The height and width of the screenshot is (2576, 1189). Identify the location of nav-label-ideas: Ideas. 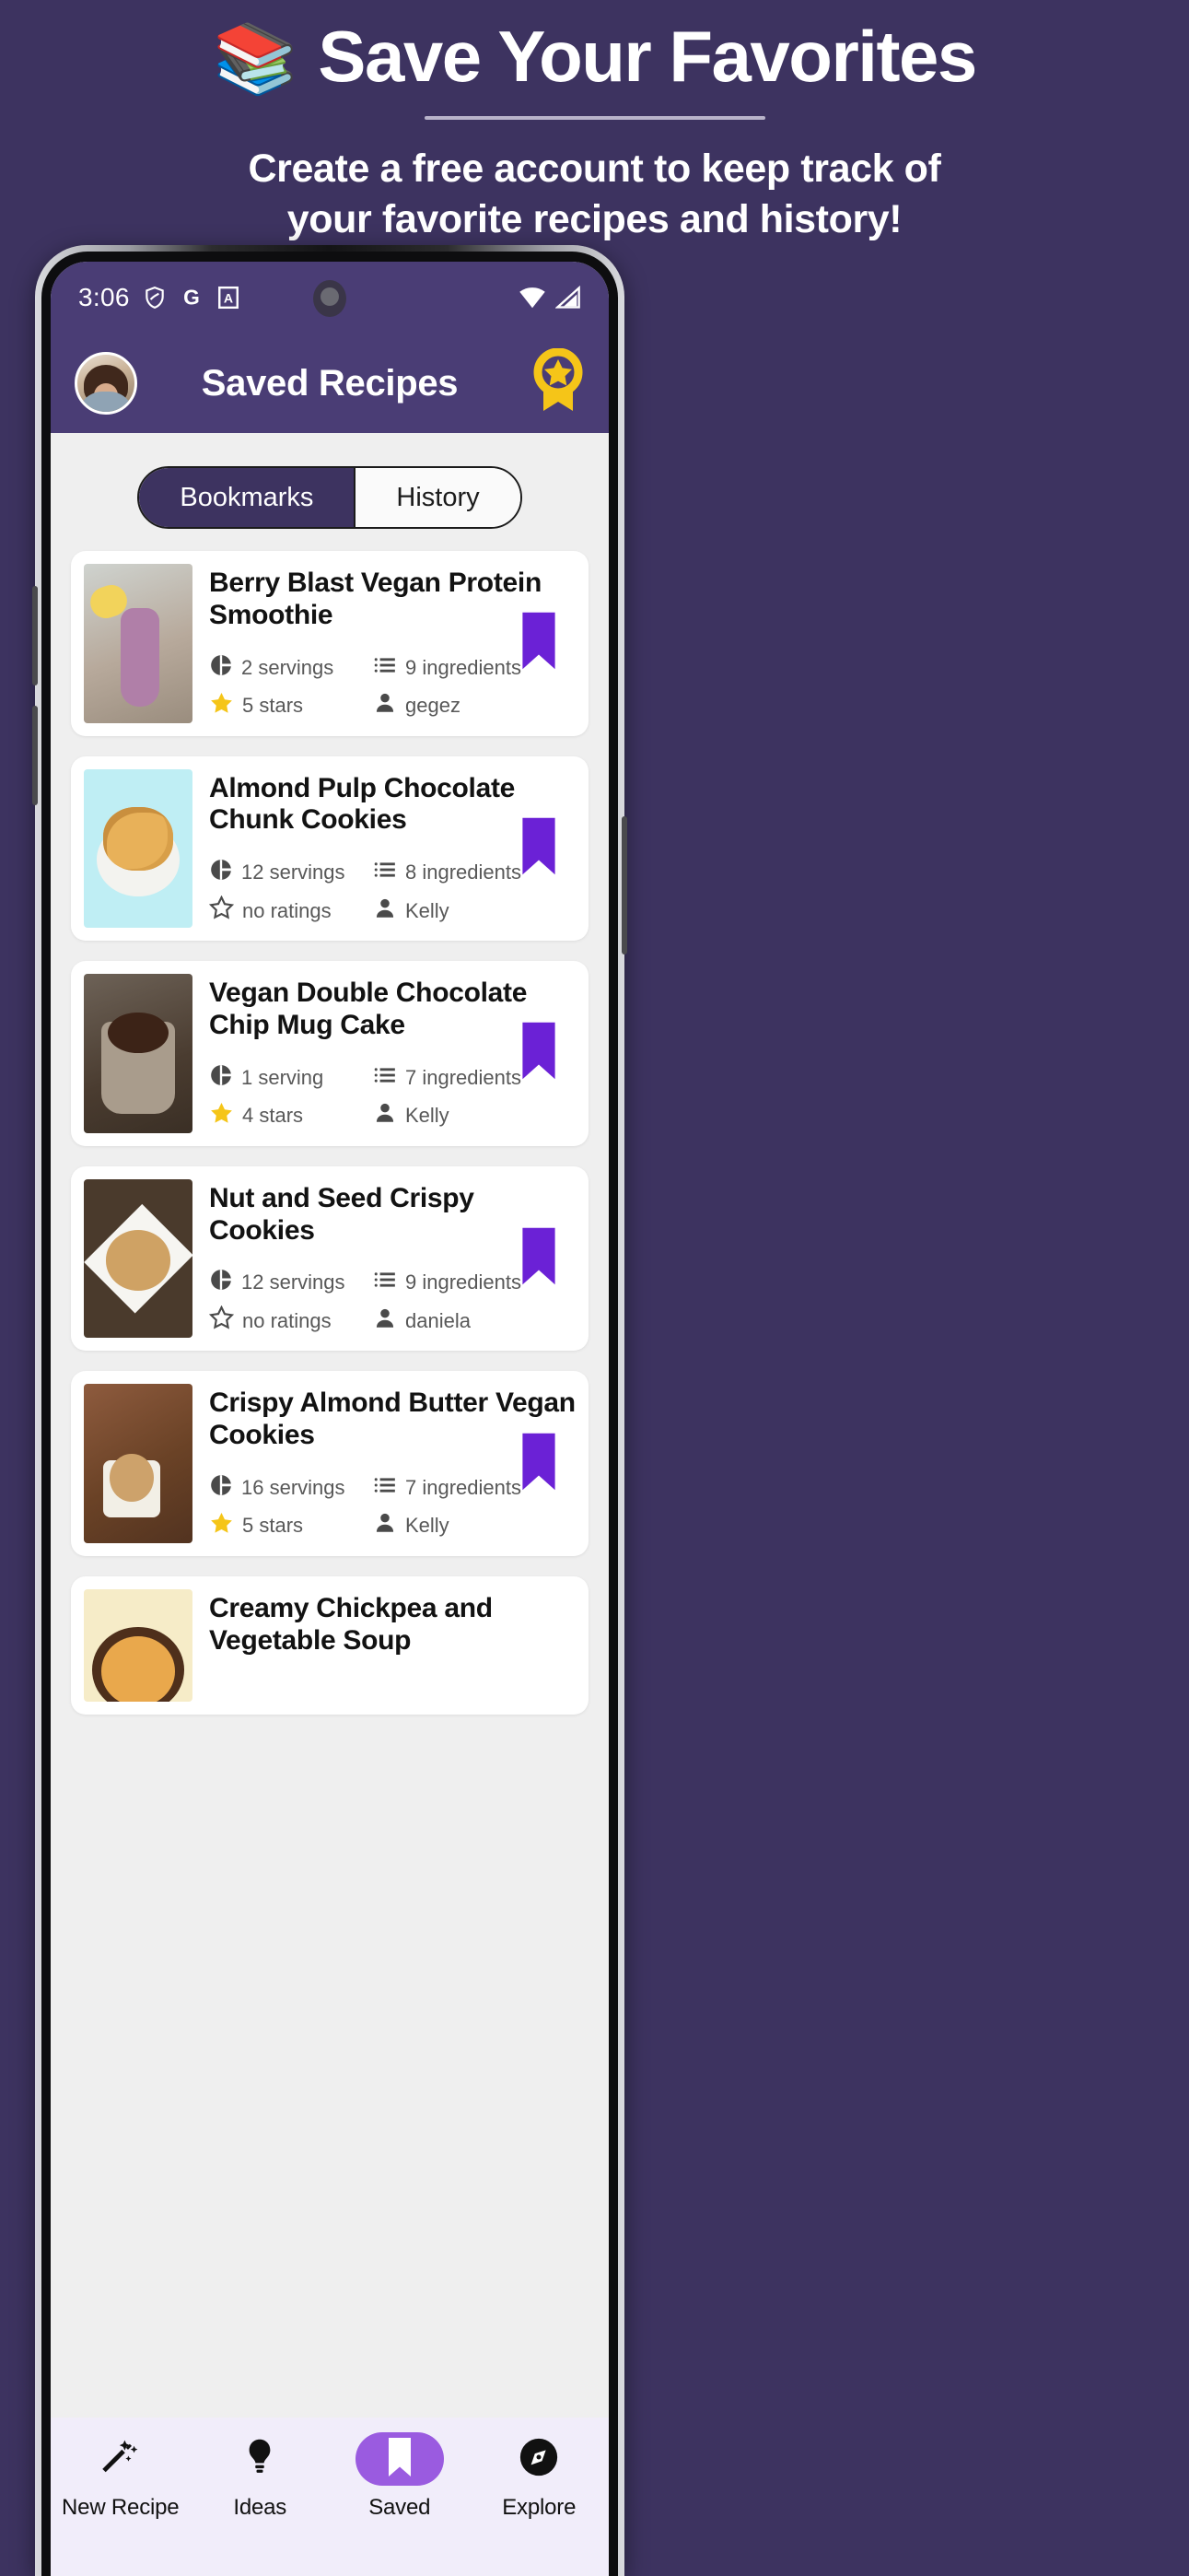
(260, 2507).